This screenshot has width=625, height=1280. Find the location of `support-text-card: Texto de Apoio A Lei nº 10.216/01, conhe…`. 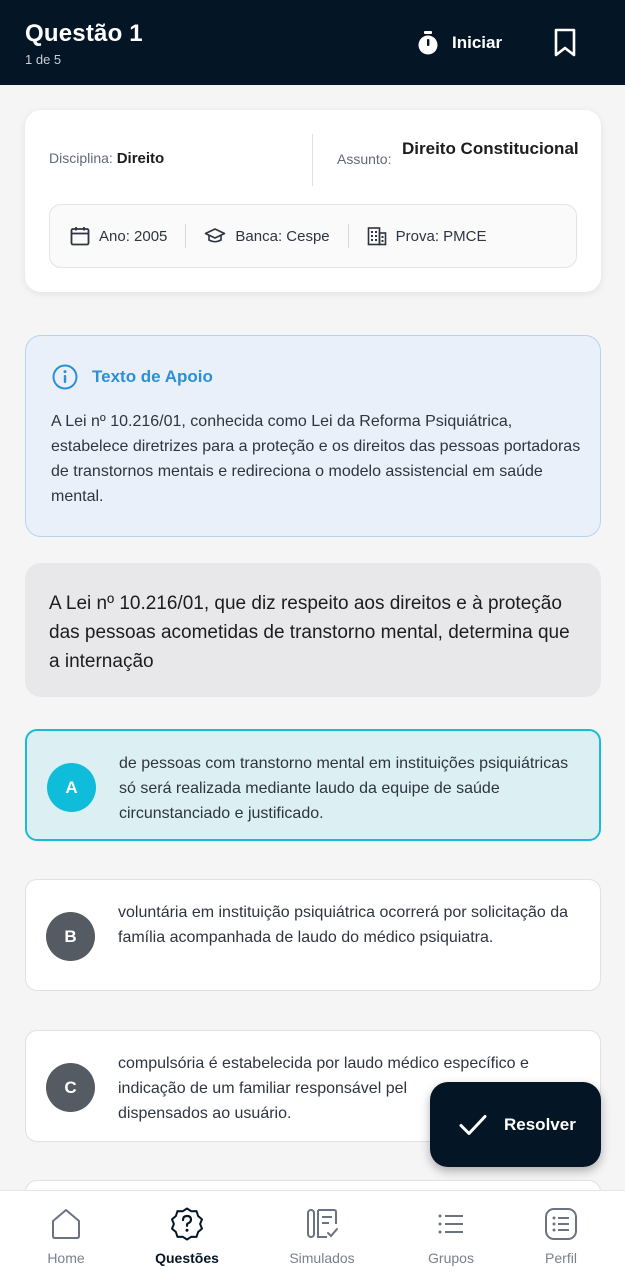

support-text-card: Texto de Apoio A Lei nº 10.216/01, conhe… is located at coordinates (313, 436).